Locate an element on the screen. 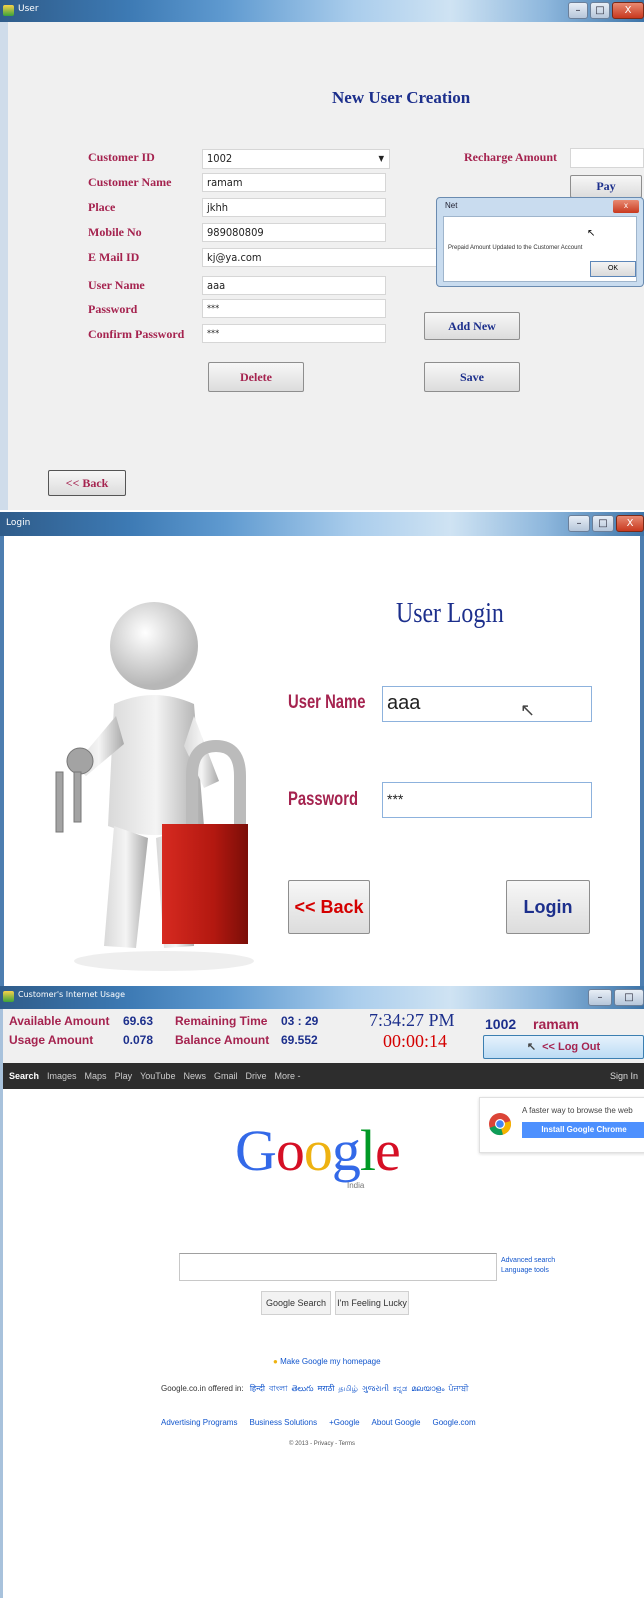 The image size is (644, 1598). email-id-field: kj@ya.com is located at coordinates (322, 257).